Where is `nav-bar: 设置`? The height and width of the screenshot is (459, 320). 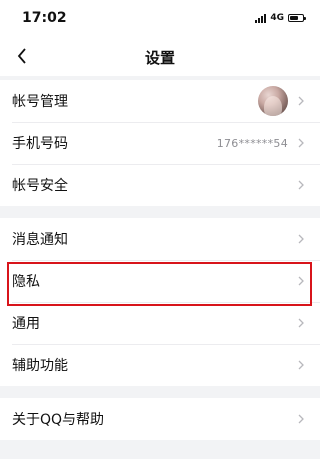
nav-bar: 设置 is located at coordinates (160, 56).